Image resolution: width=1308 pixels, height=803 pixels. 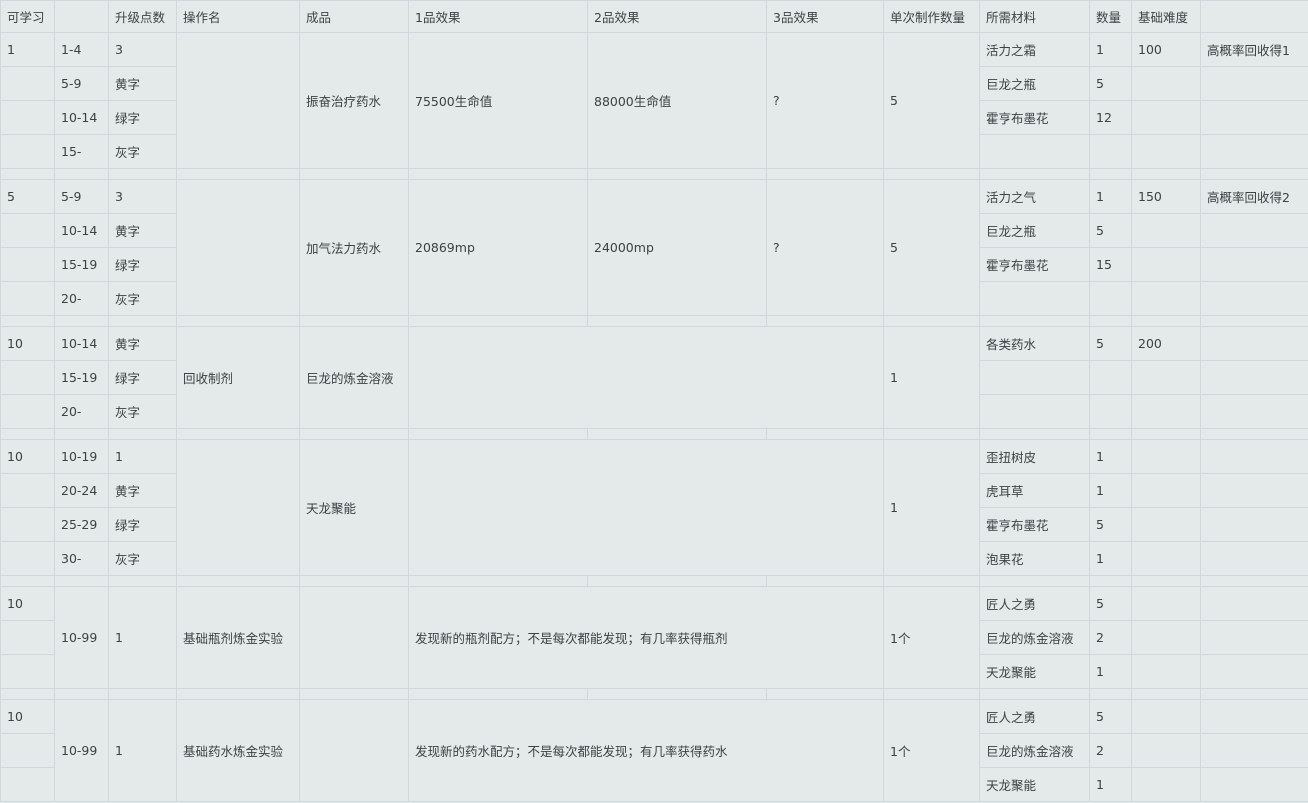 What do you see at coordinates (81, 524) in the screenshot?
I see `skill-range: 25-29` at bounding box center [81, 524].